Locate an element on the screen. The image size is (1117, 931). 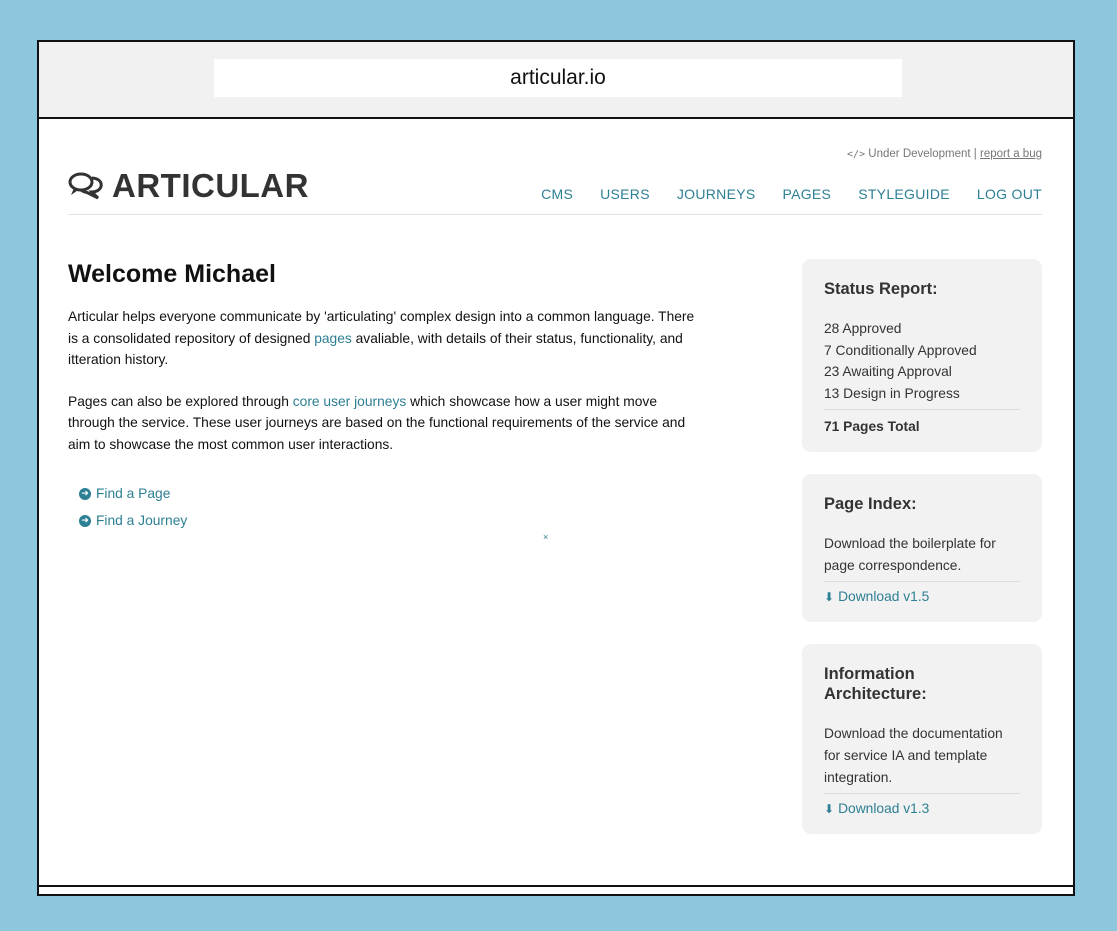
page-title: Welcome Michael is located at coordinates (172, 274).